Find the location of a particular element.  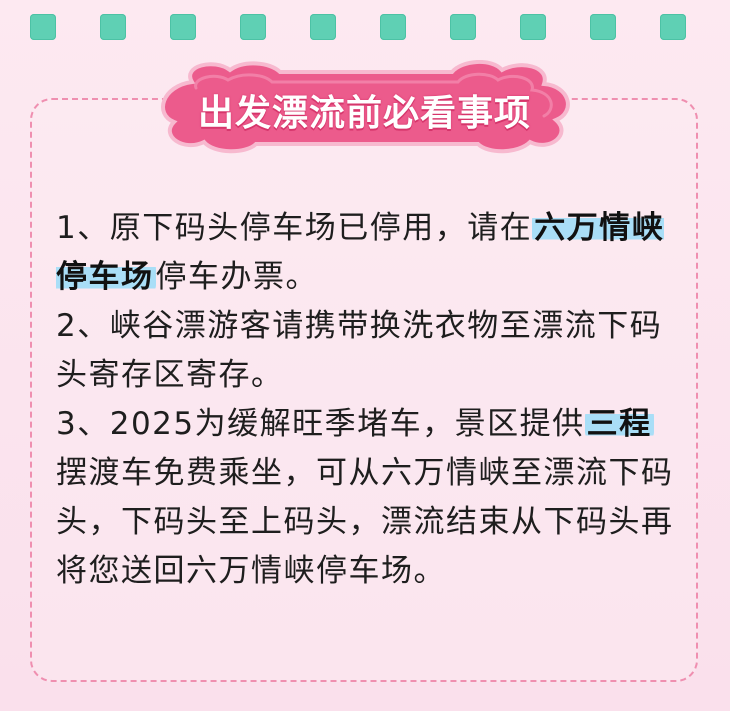

notice-2-text: 2、峡谷漂游客请携带换洗衣物至漂流下码头寄存区寄存。 is located at coordinates (359, 350).